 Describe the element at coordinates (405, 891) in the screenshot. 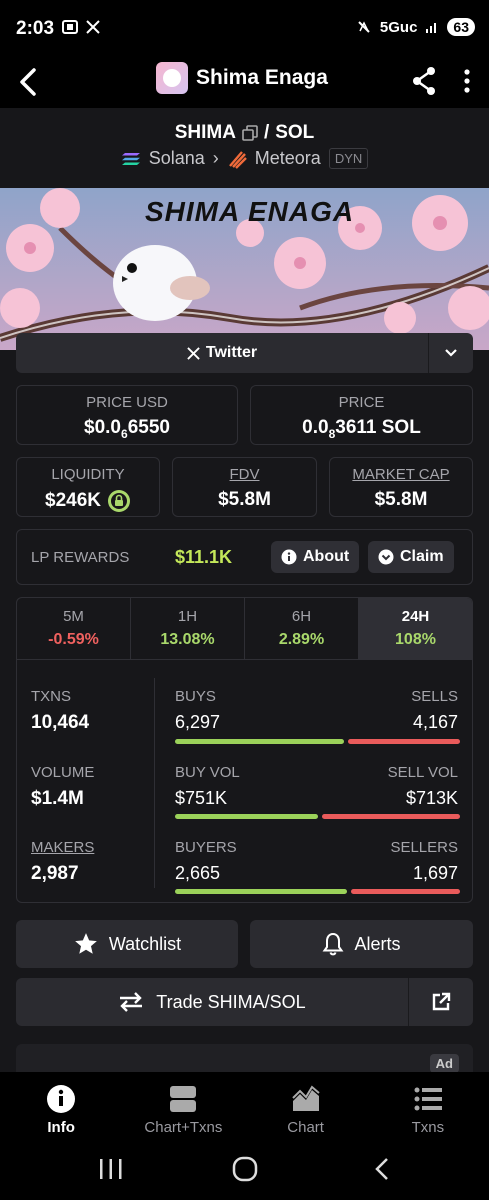

I see `sellers-bar` at that location.